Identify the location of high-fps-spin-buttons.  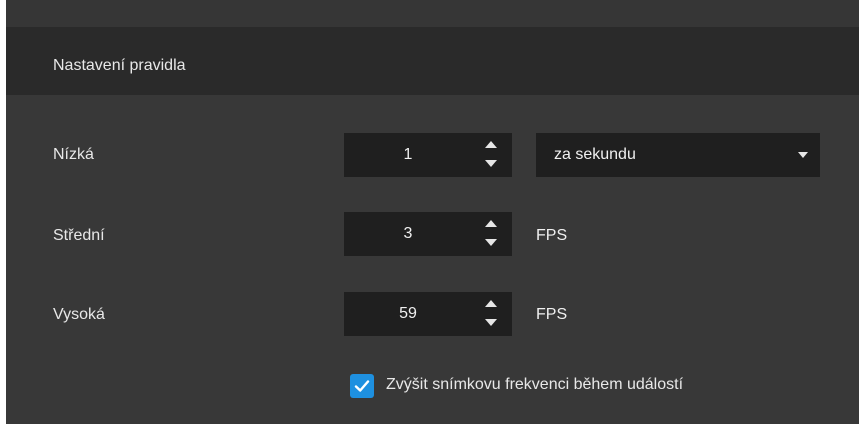
(492, 314).